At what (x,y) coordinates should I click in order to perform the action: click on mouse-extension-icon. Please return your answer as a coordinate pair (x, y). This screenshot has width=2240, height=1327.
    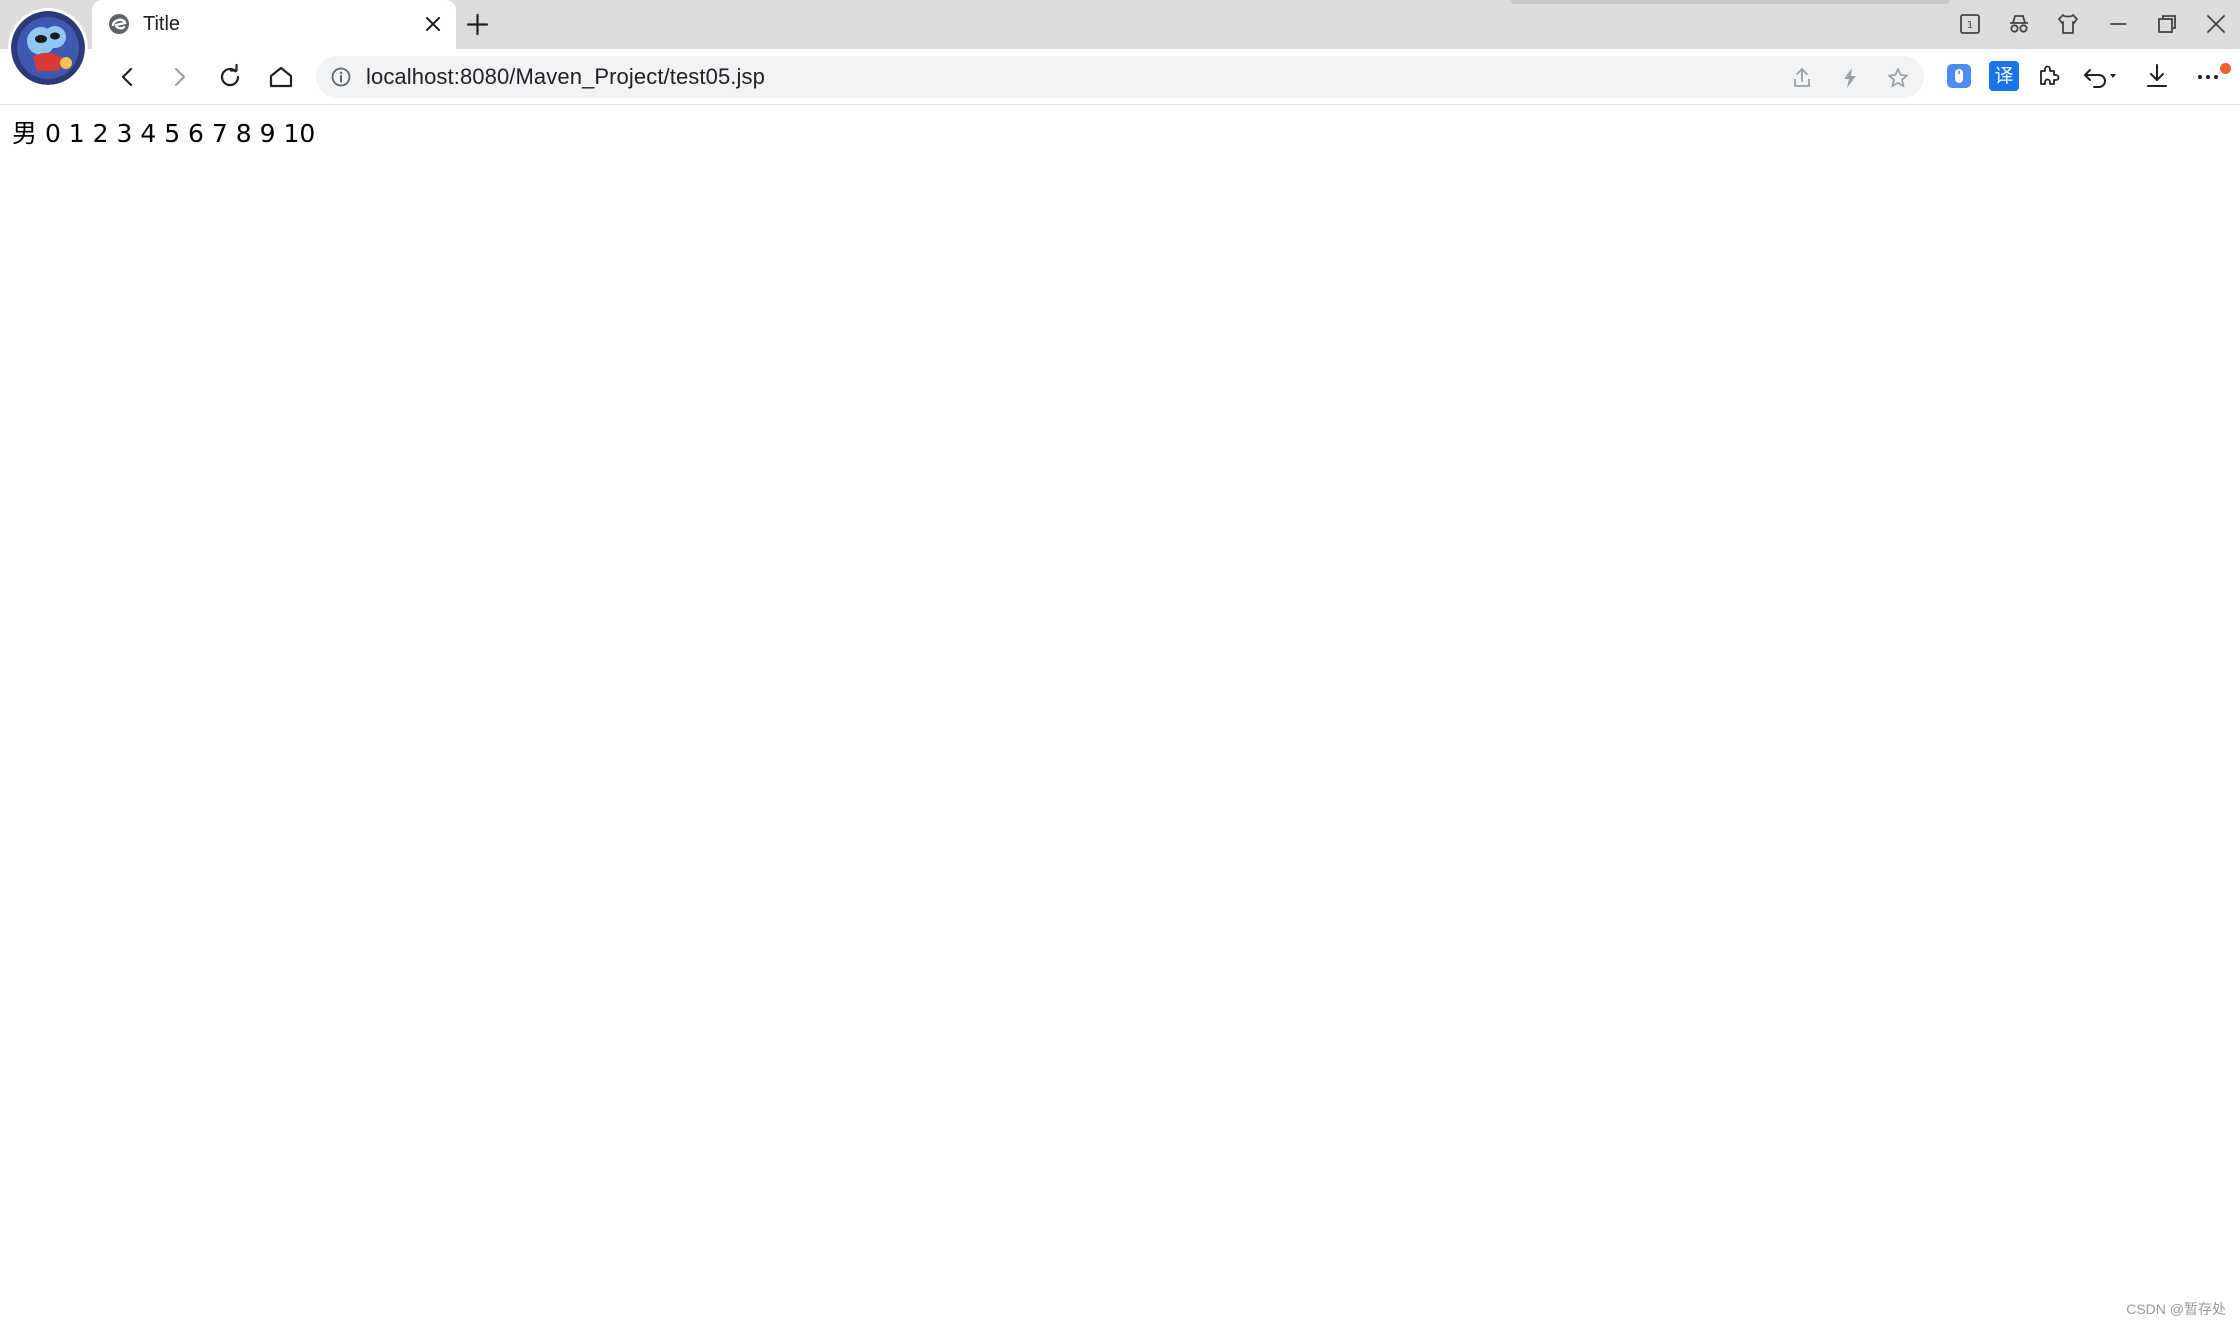
    Looking at the image, I should click on (1959, 76).